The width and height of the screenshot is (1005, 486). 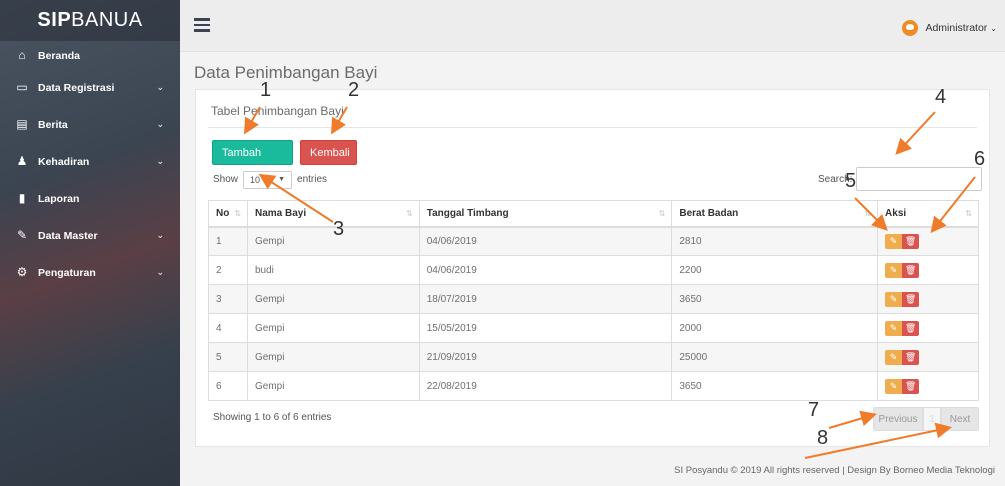 What do you see at coordinates (228, 241) in the screenshot?
I see `cell-no: 1` at bounding box center [228, 241].